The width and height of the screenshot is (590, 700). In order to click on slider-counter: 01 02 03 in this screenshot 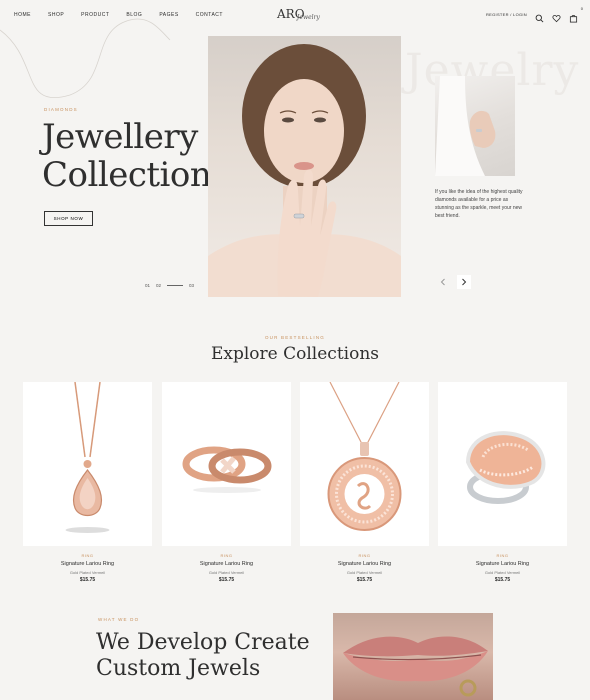, I will do `click(169, 285)`.